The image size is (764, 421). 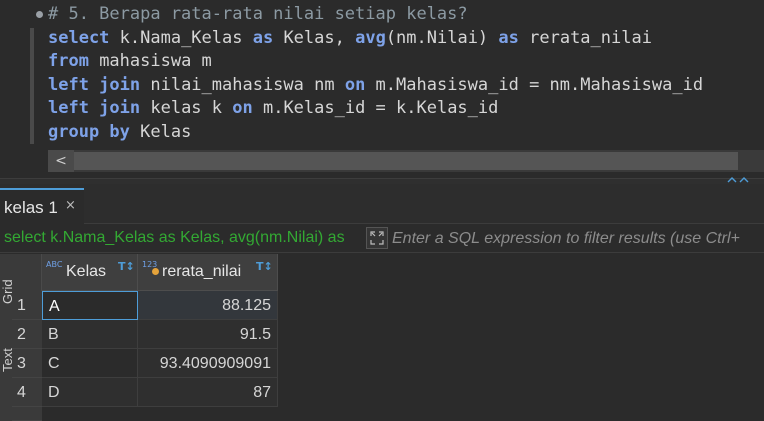 What do you see at coordinates (39, 14) in the screenshot?
I see `fold-marker-icon` at bounding box center [39, 14].